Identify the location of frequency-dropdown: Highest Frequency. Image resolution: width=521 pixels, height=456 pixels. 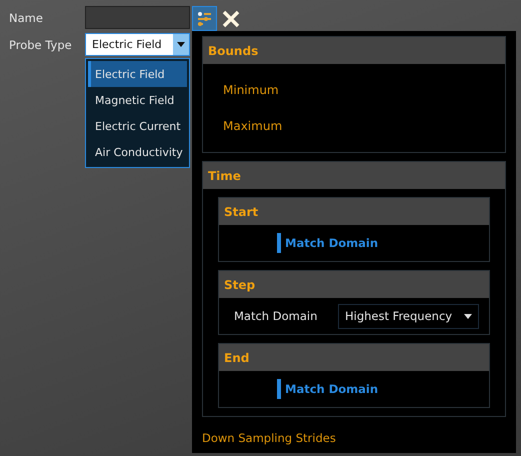
(408, 316).